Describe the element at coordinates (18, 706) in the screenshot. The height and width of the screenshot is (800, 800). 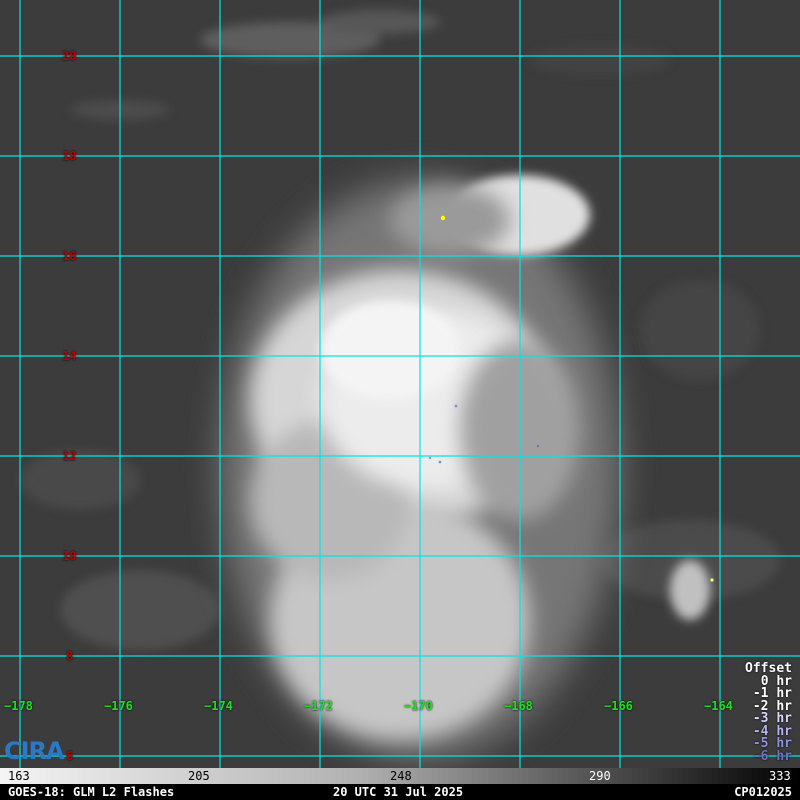
I see `lon-label: −178` at that location.